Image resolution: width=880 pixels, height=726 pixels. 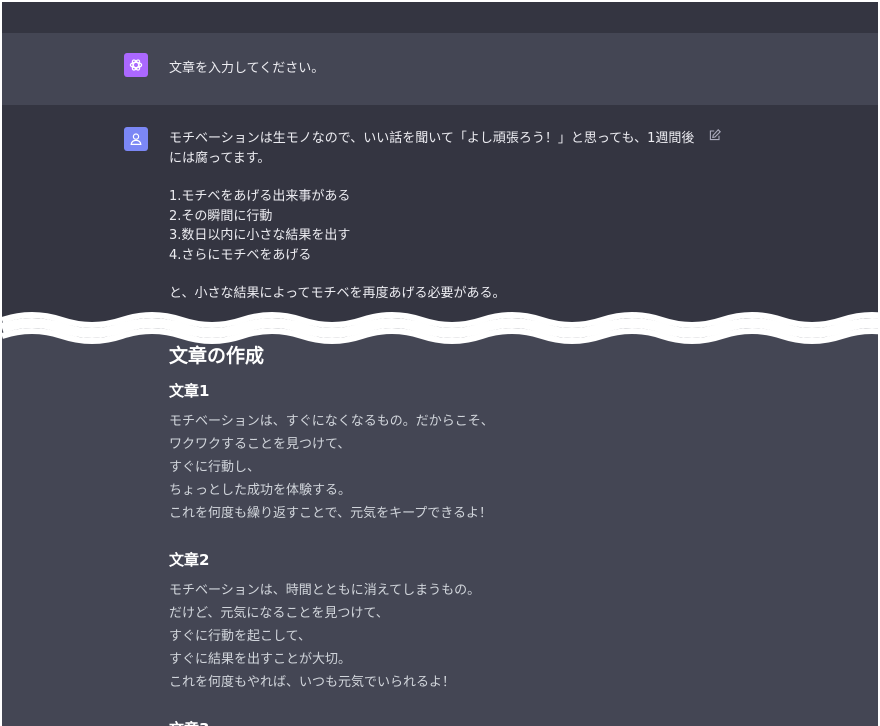 I want to click on response-heading: 文章の作成, so click(x=217, y=356).